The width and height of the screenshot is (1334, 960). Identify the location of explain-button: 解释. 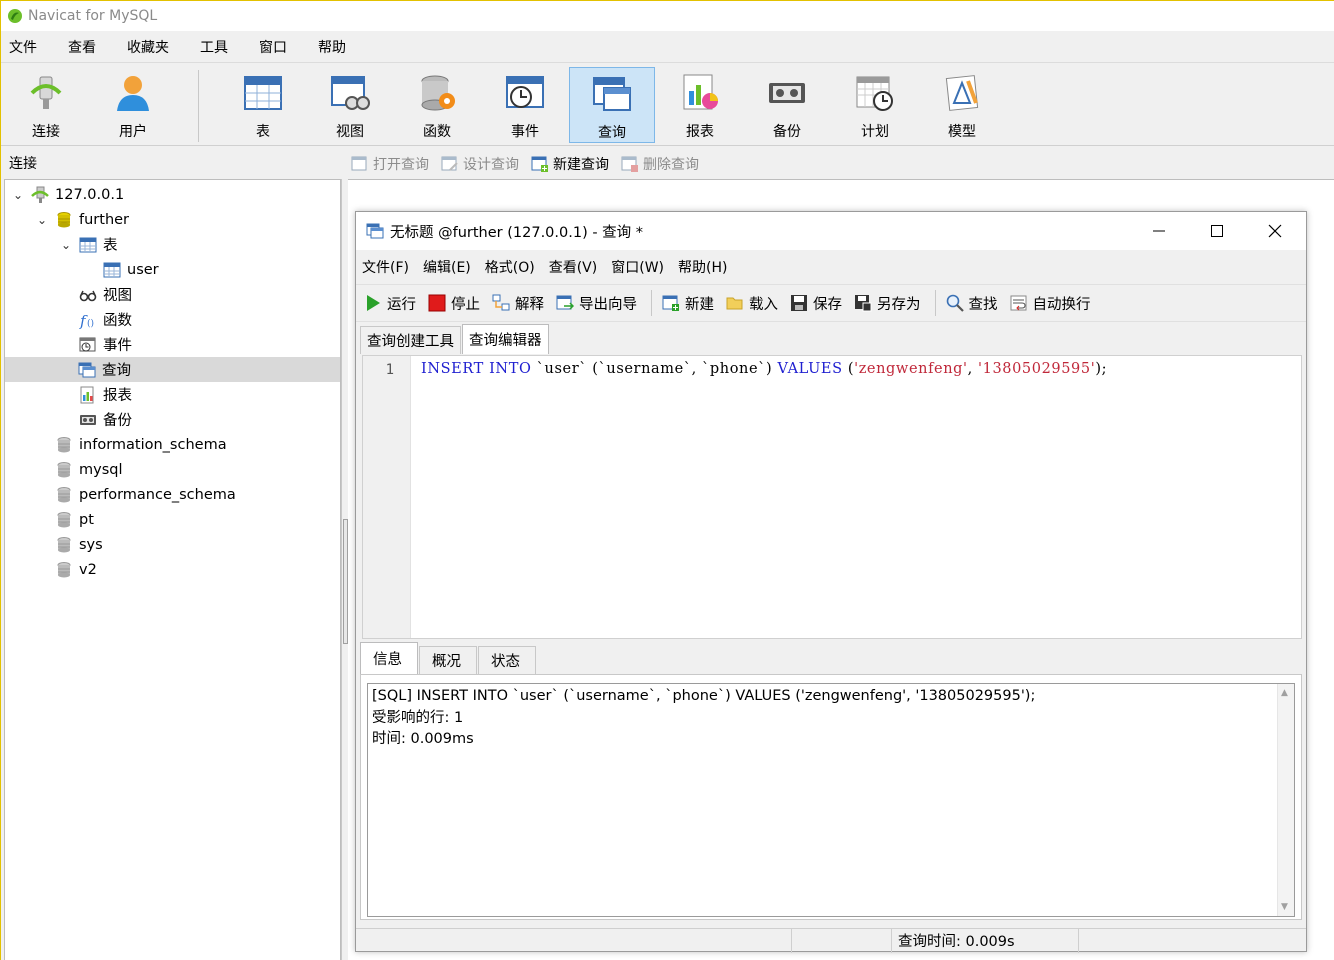
(518, 303).